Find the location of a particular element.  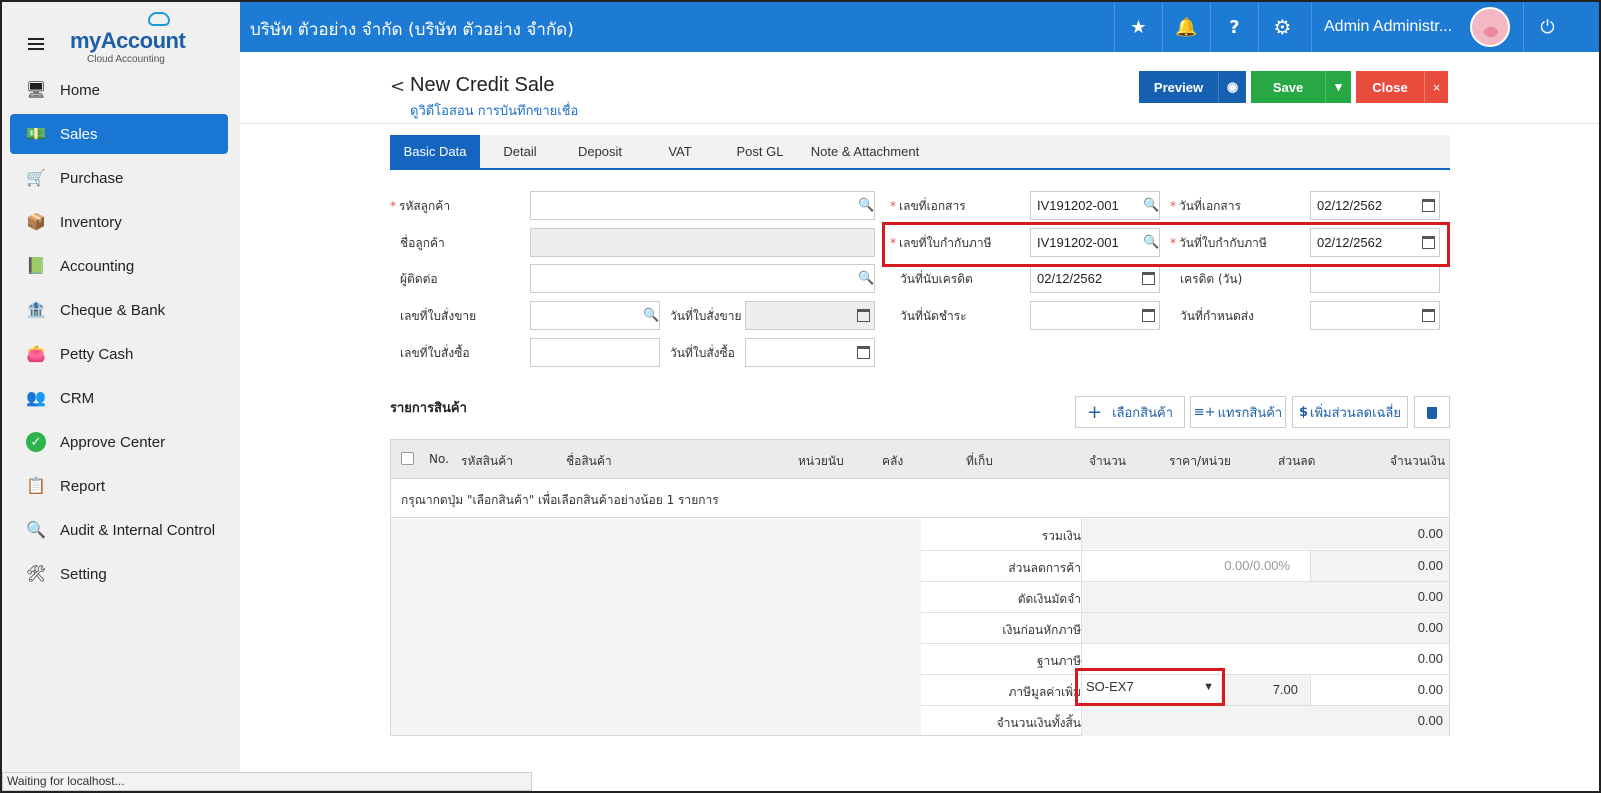

col-warehouse: คลัง is located at coordinates (893, 461).